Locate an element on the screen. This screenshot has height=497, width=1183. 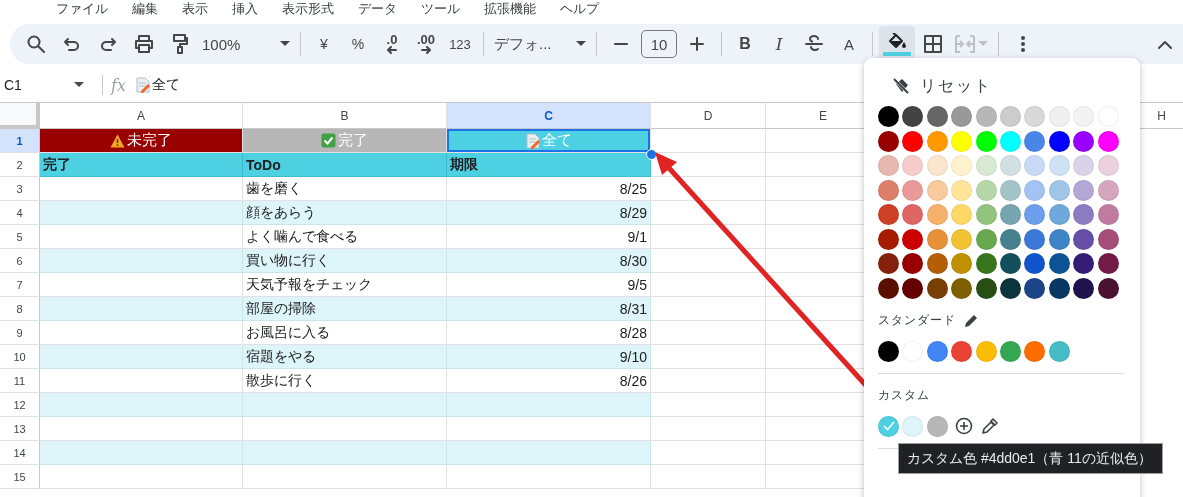
text-color-button: A is located at coordinates (849, 44).